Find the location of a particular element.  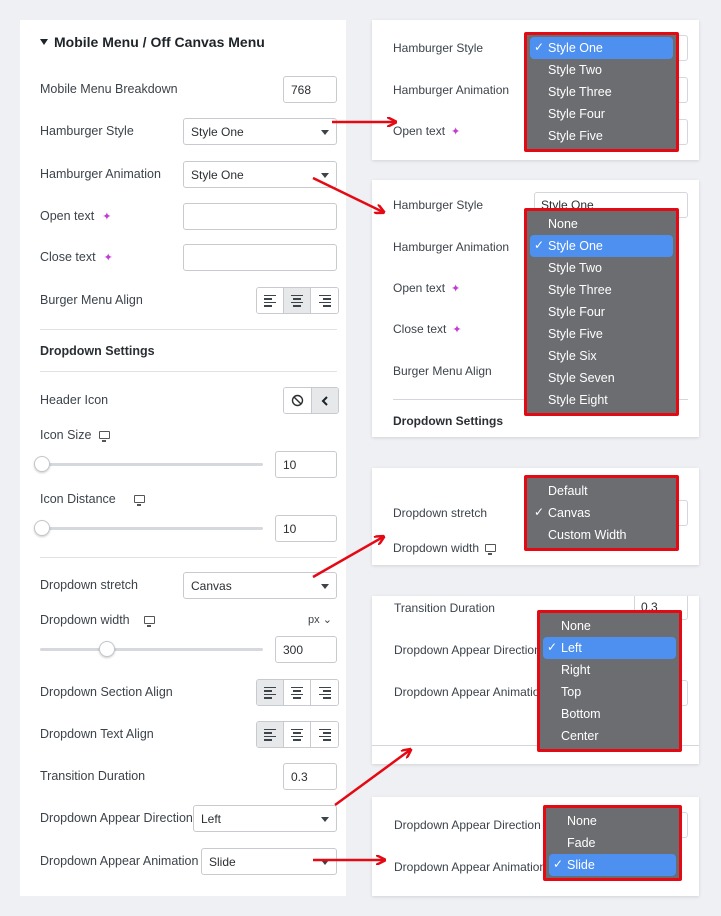

arrow-to-appear-direction-menu is located at coordinates (372, 778).